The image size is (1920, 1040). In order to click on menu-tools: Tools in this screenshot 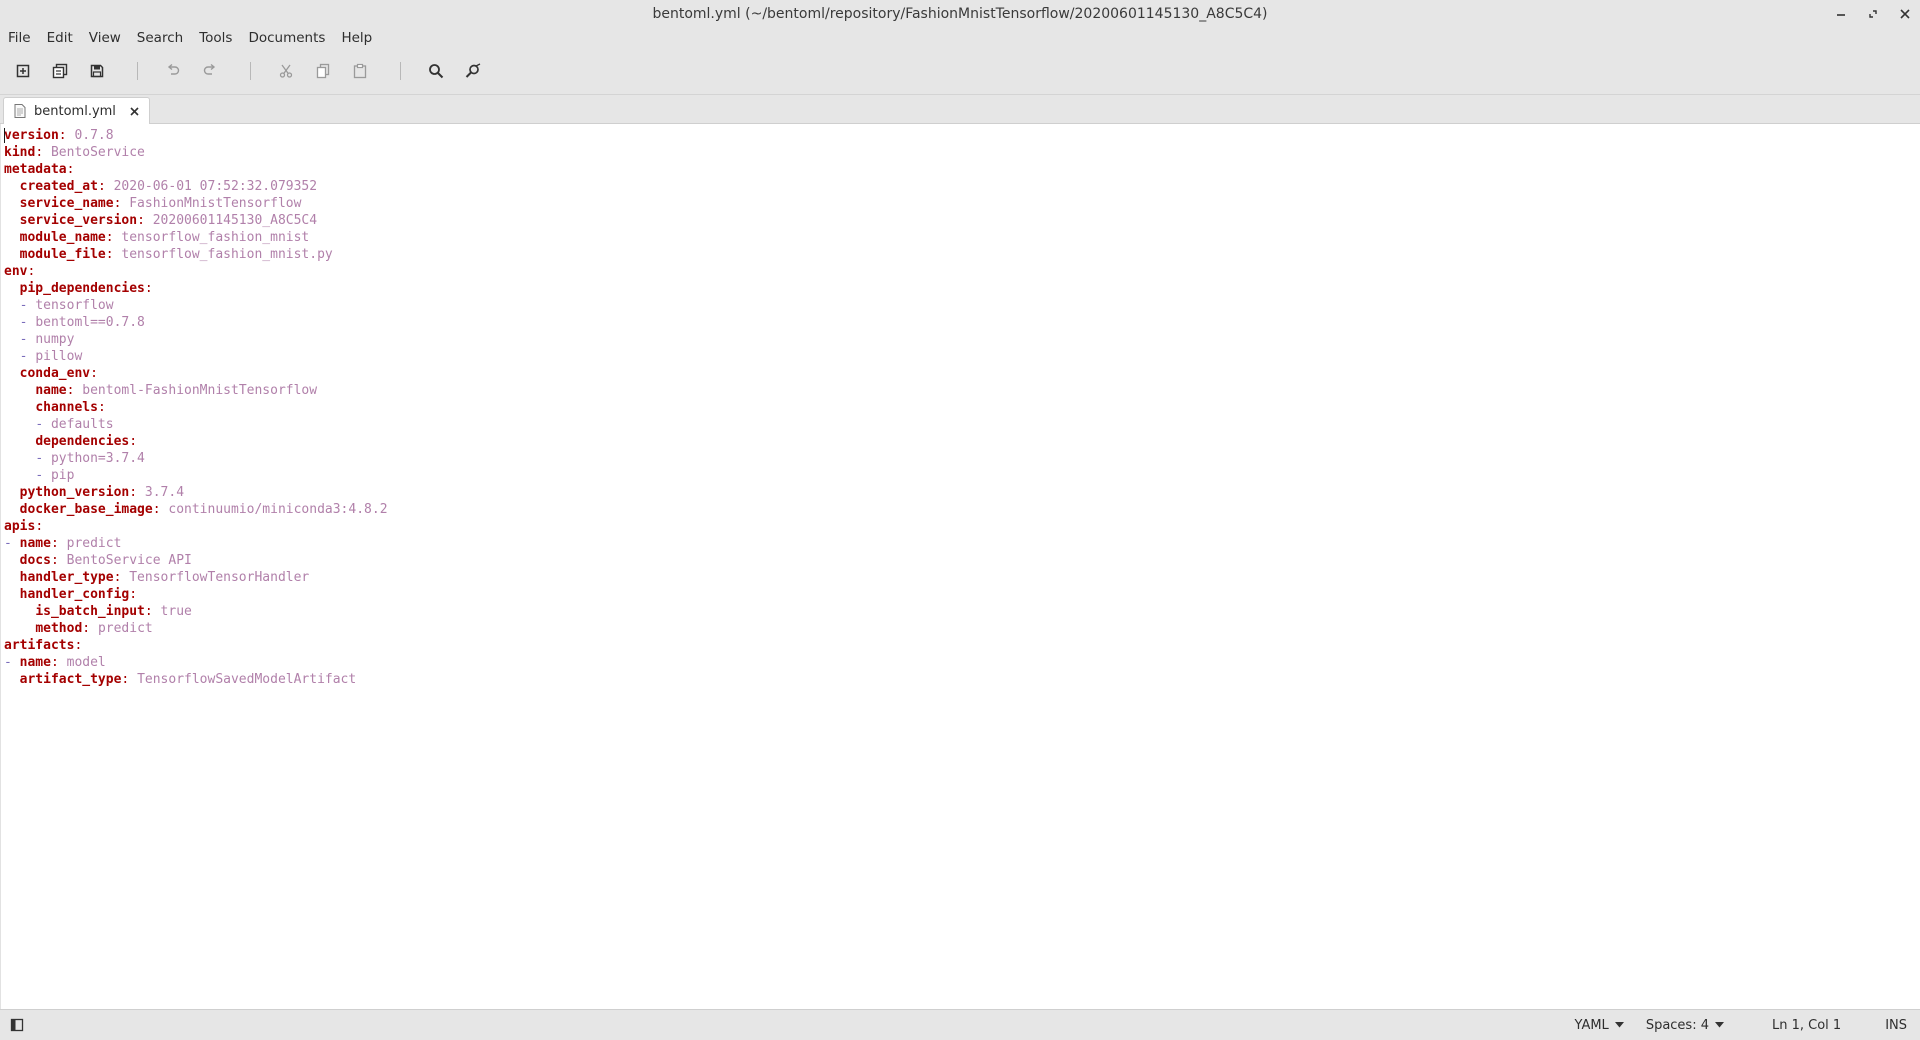, I will do `click(215, 38)`.